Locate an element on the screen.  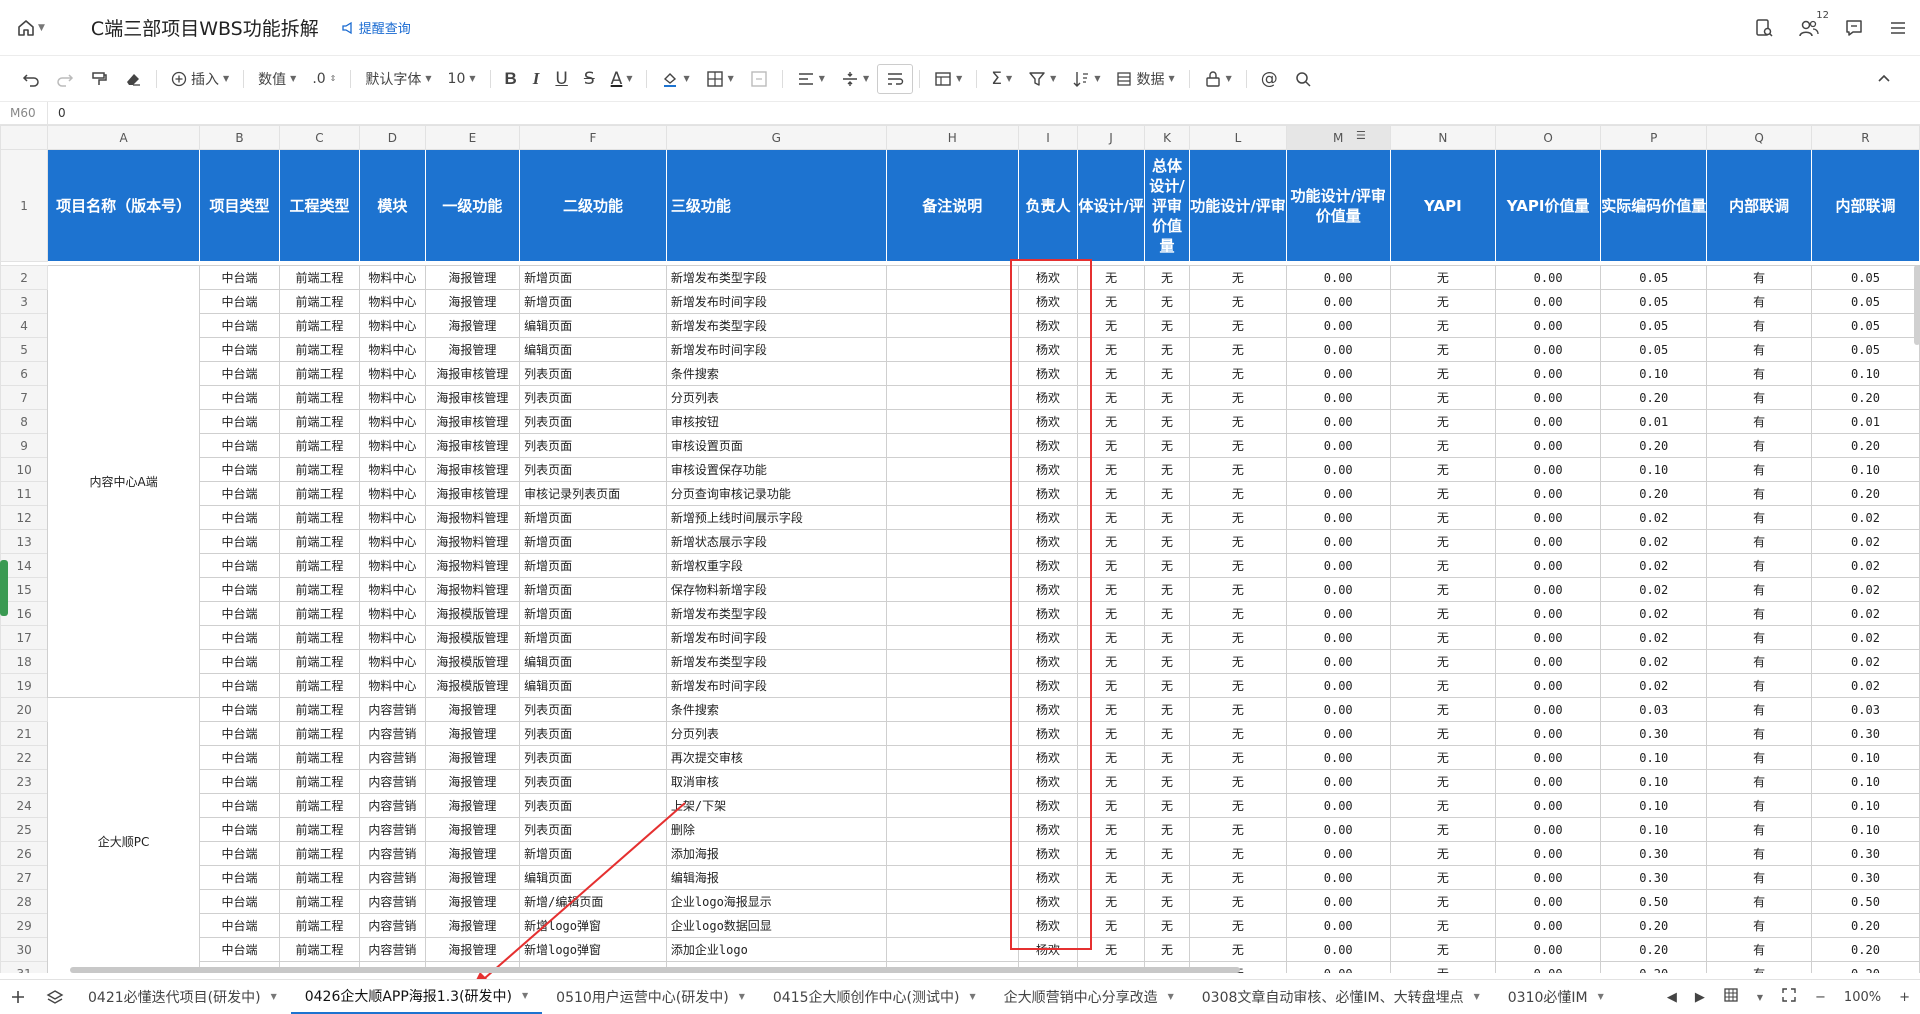
level3-function-cell: 新增发布时间字段 is located at coordinates (776, 349).